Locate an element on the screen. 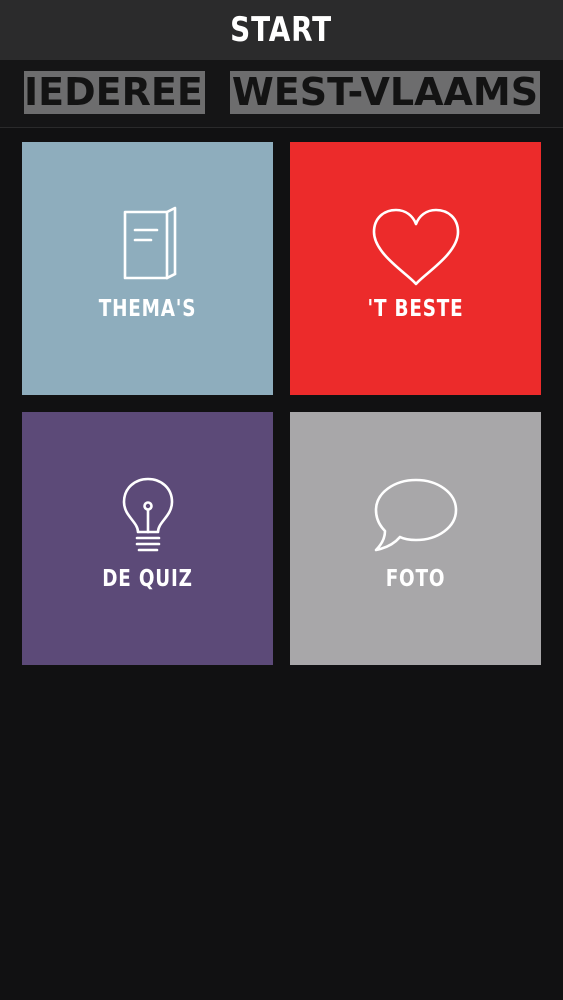  app-header: START is located at coordinates (281, 30).